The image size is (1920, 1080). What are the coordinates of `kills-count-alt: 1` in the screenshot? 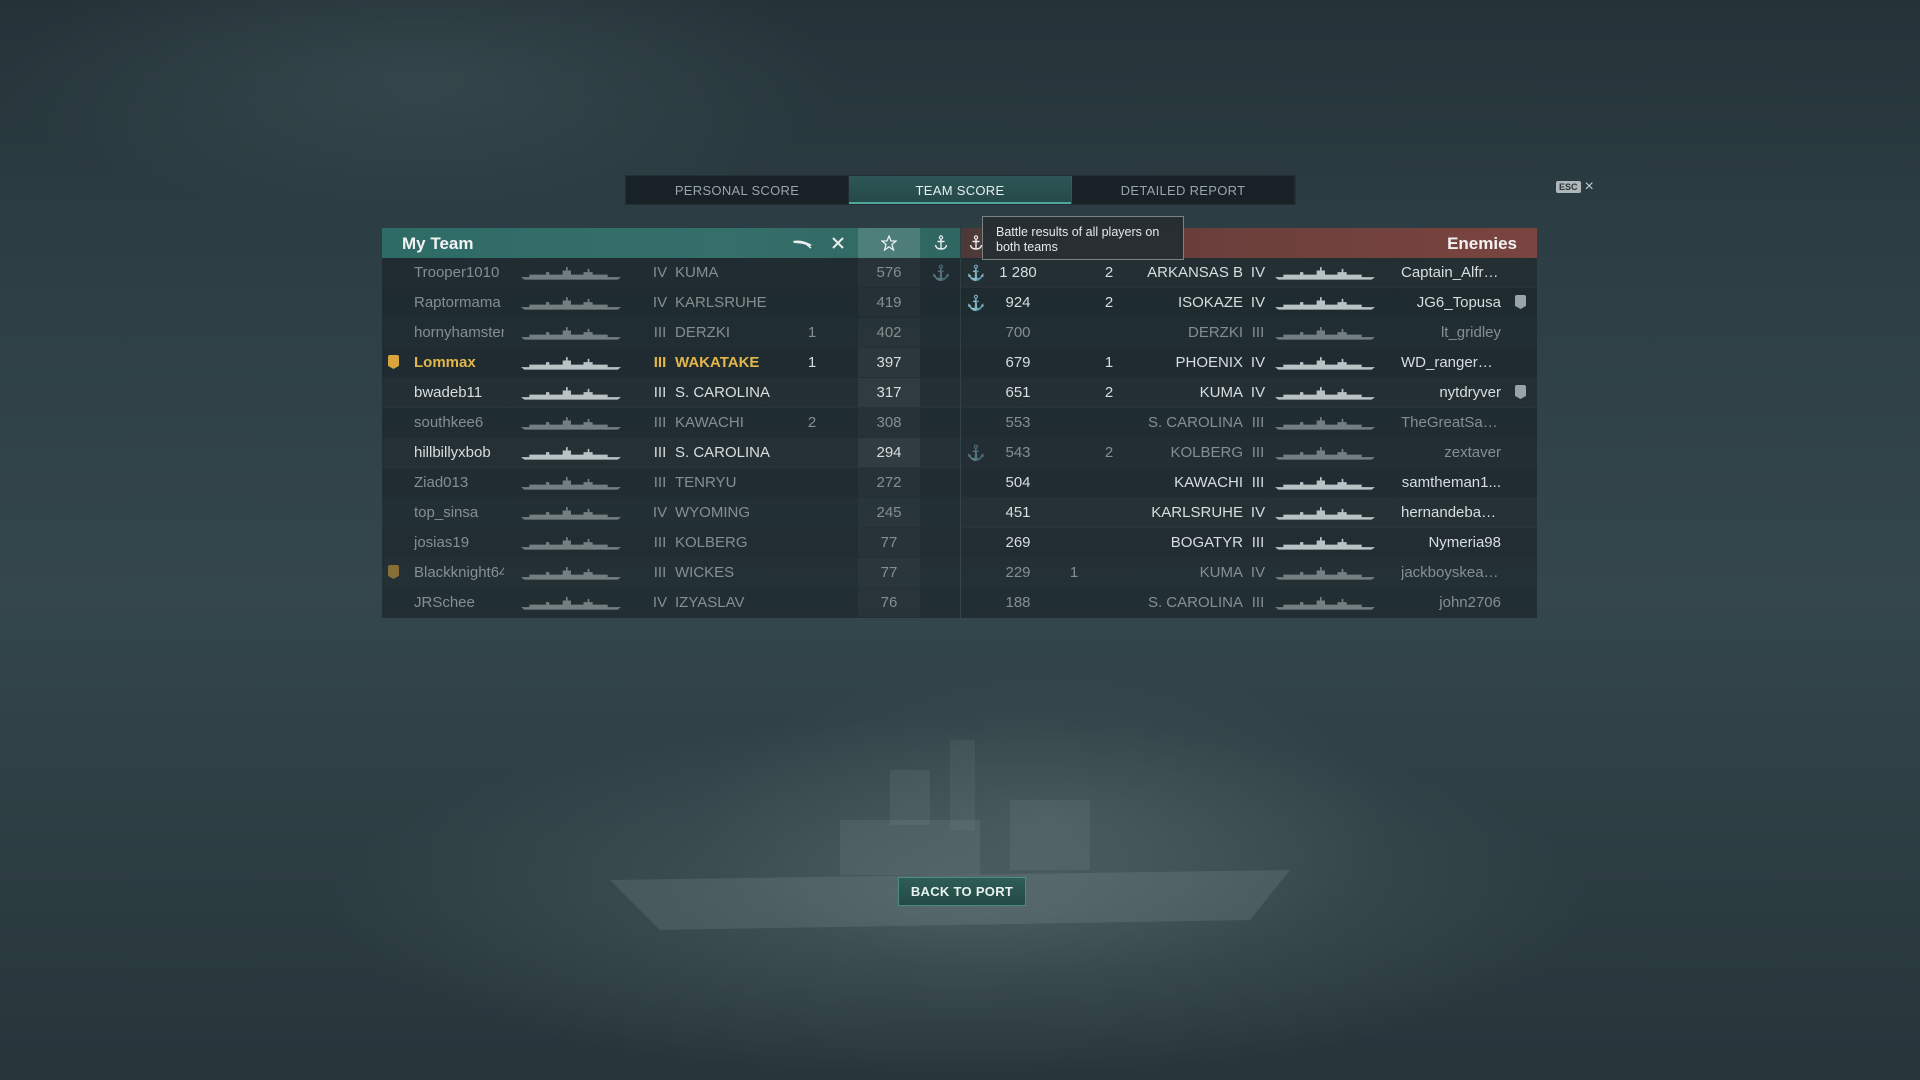 It's located at (1074, 572).